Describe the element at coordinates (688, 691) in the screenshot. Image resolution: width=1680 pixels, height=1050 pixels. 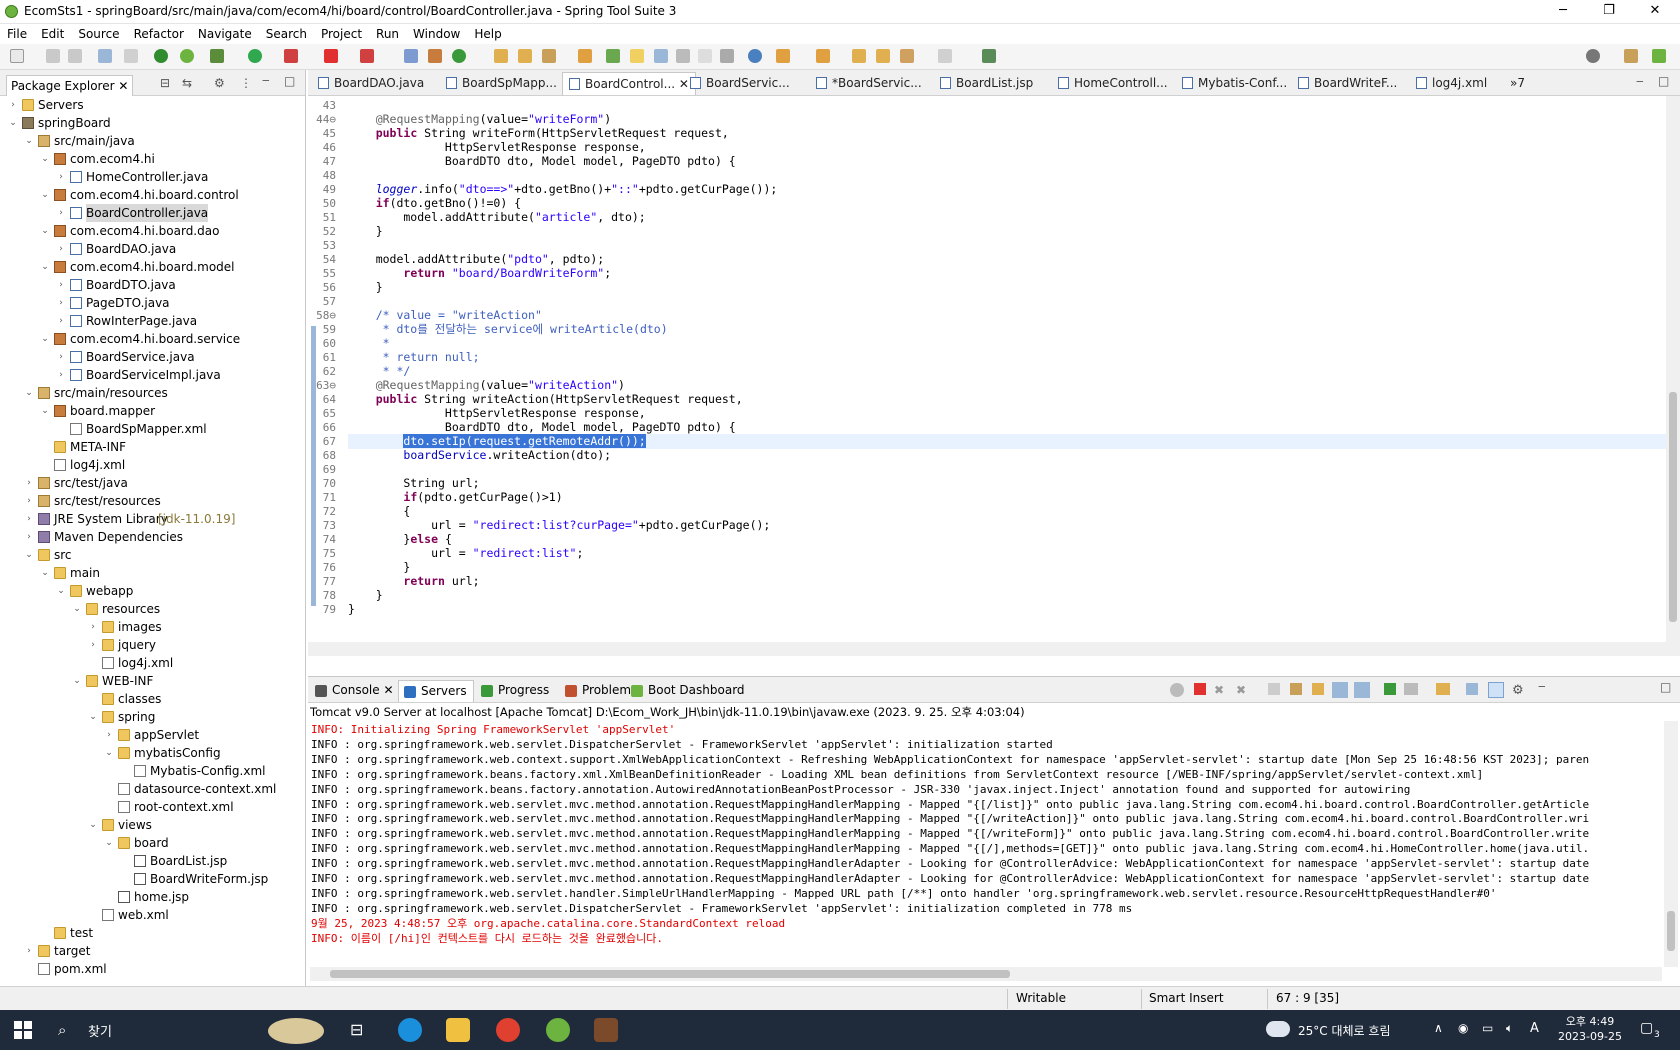
I see `console-tab-boot-dashboard: Boot Dashboard` at that location.